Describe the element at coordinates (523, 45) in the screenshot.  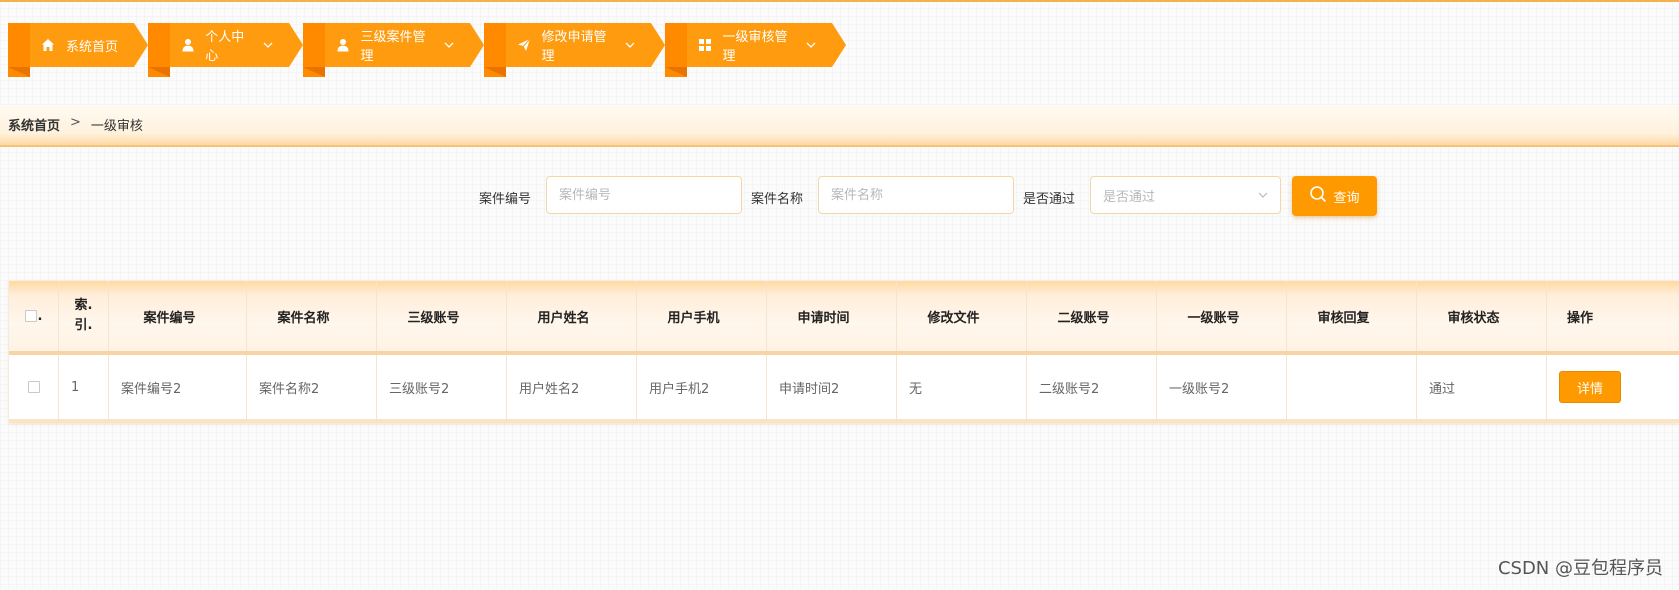
I see `send-icon` at that location.